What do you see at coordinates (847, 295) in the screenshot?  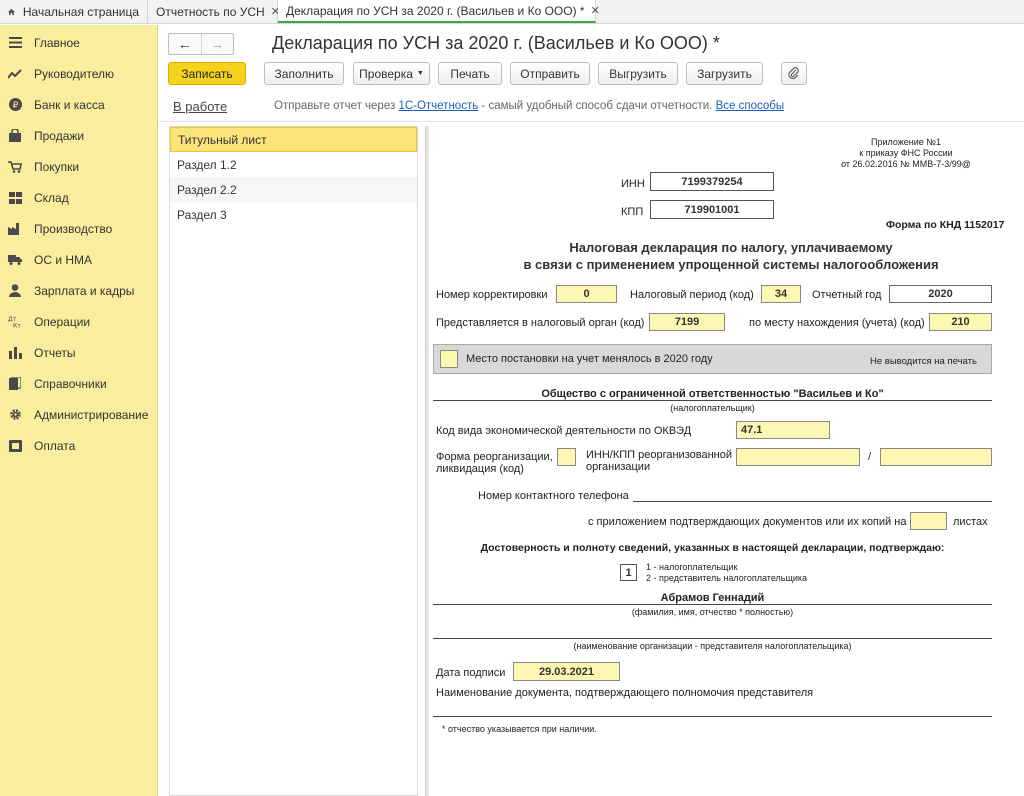 I see `year-label: Отчетный год` at bounding box center [847, 295].